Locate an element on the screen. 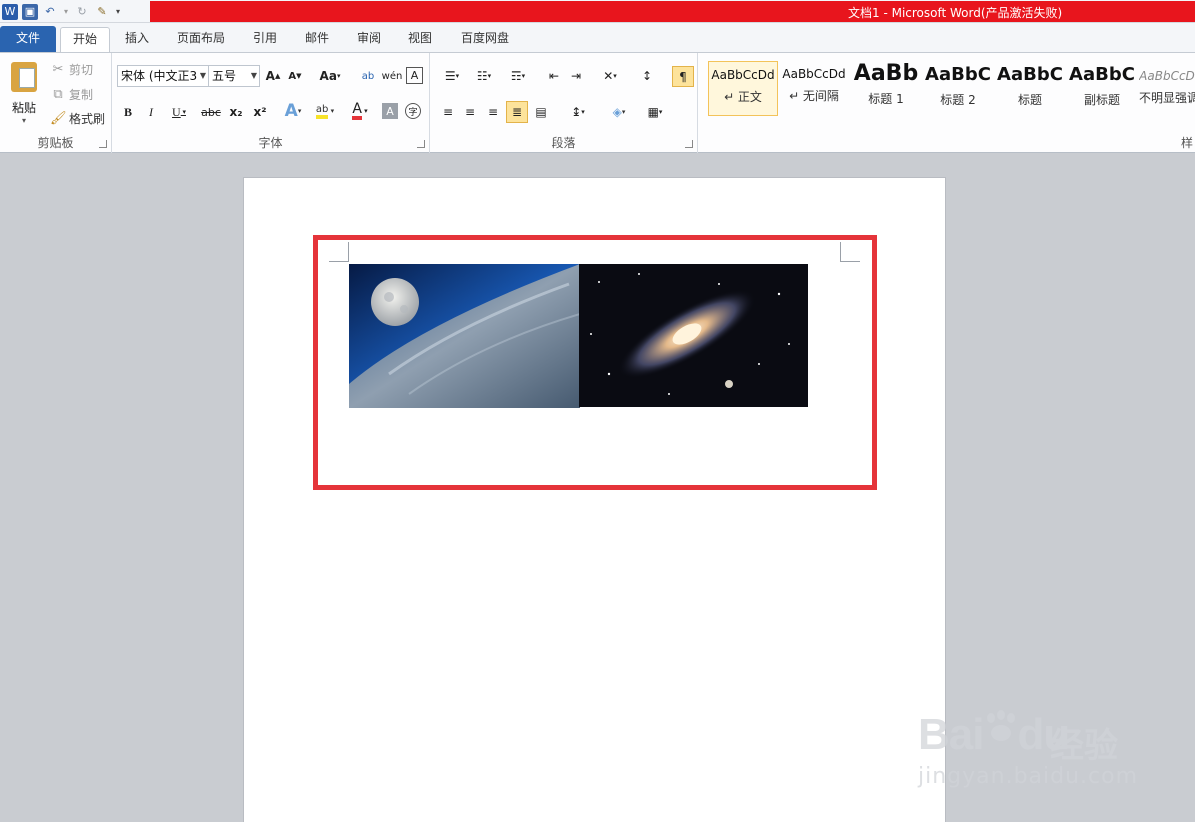  style-sample: AaBb is located at coordinates (886, 74).